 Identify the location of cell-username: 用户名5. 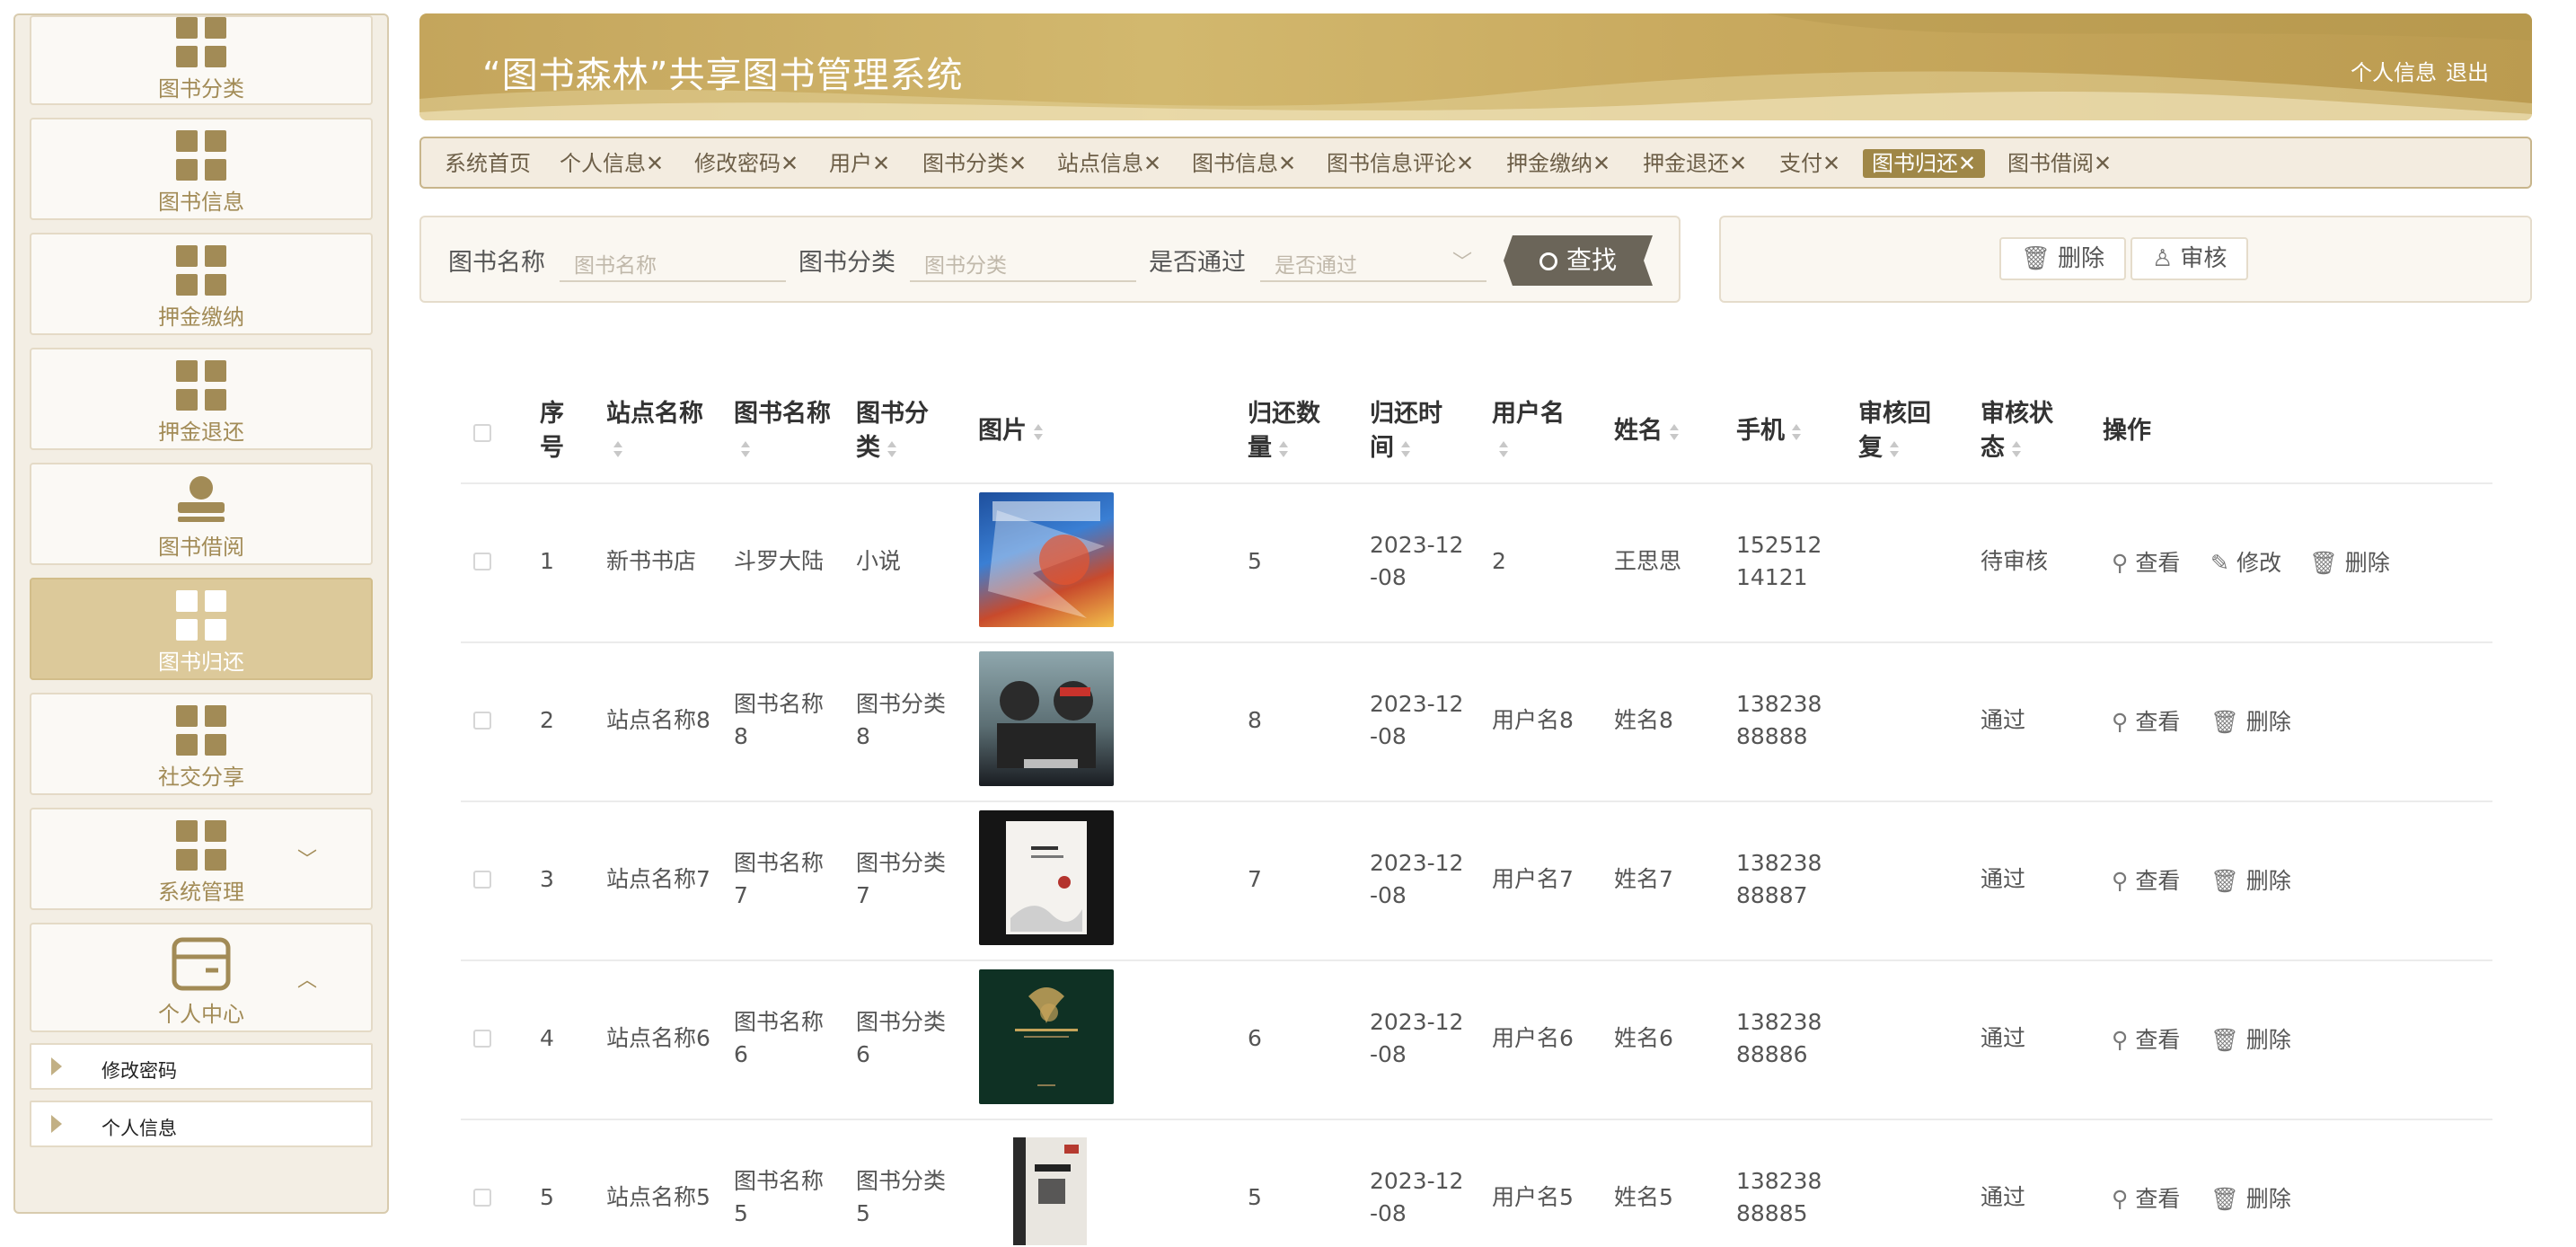
(1533, 1197).